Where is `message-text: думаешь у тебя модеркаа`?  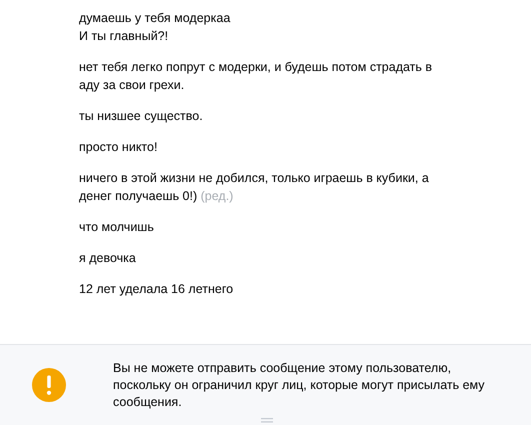 message-text: думаешь у тебя модеркаа is located at coordinates (155, 18).